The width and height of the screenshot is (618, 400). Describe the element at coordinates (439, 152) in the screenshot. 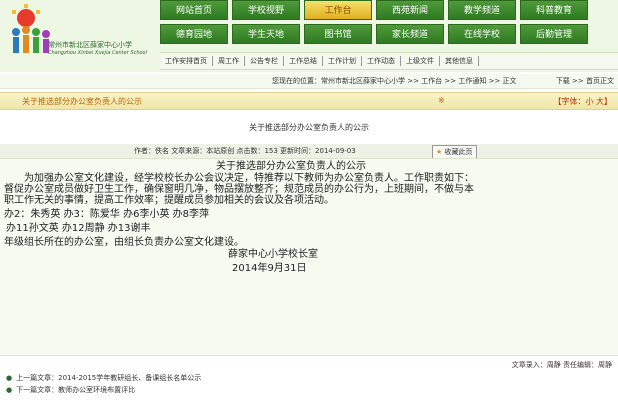

I see `star-icon: ★` at that location.